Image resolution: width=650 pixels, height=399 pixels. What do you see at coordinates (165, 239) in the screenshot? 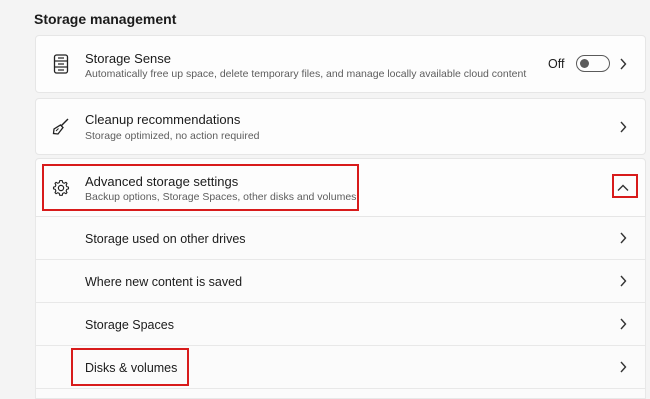
I see `list-item-label: Storage used on other drives` at bounding box center [165, 239].